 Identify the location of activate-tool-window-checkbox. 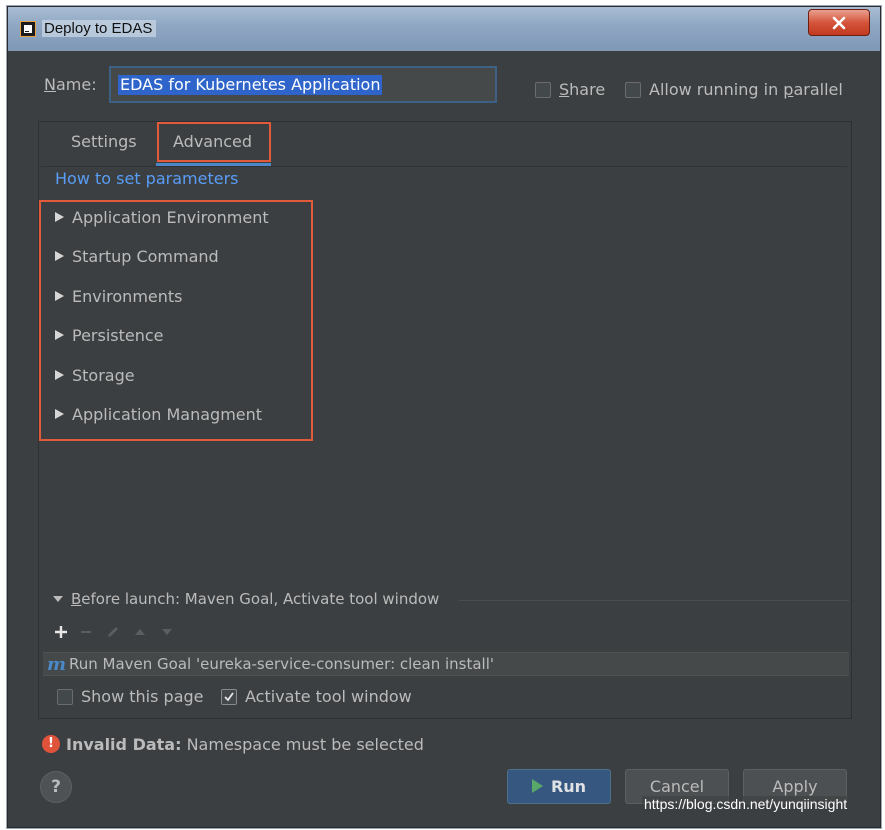
(229, 696).